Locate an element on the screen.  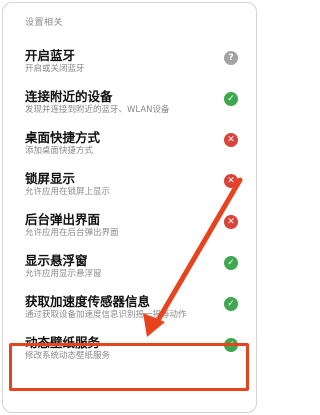
permission-subtitle: 允许应用在后台弹出界面 is located at coordinates (72, 233).